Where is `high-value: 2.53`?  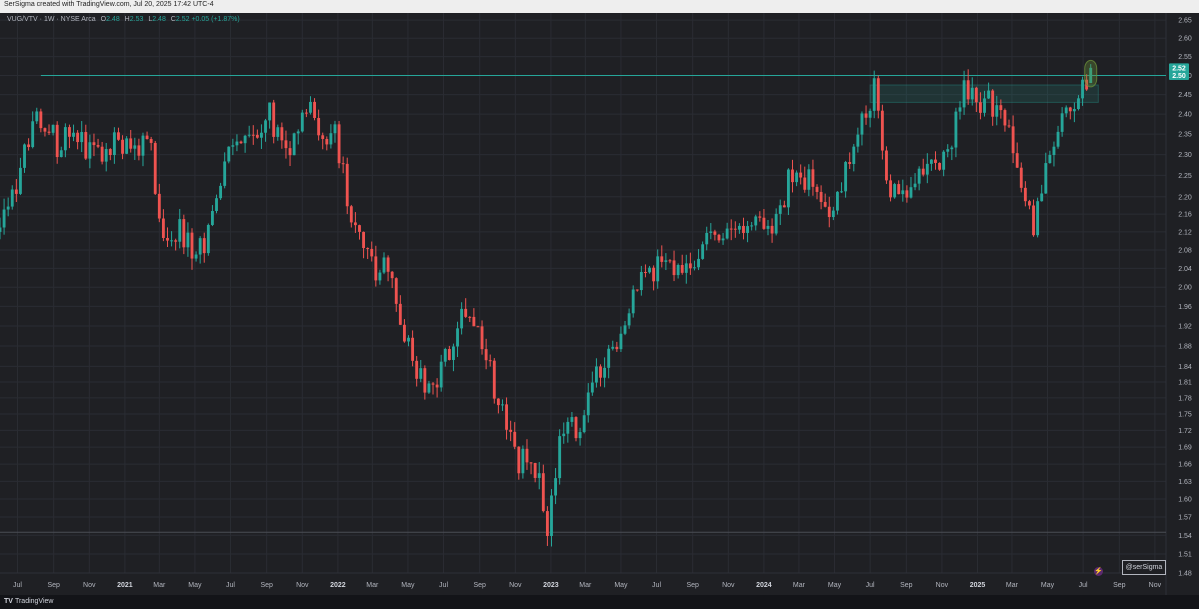
high-value: 2.53 is located at coordinates (136, 19).